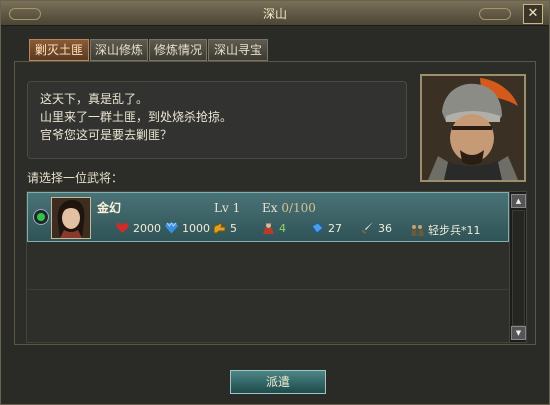 The width and height of the screenshot is (550, 405). Describe the element at coordinates (178, 50) in the screenshot. I see `tab-training-status: 修炼情况` at that location.